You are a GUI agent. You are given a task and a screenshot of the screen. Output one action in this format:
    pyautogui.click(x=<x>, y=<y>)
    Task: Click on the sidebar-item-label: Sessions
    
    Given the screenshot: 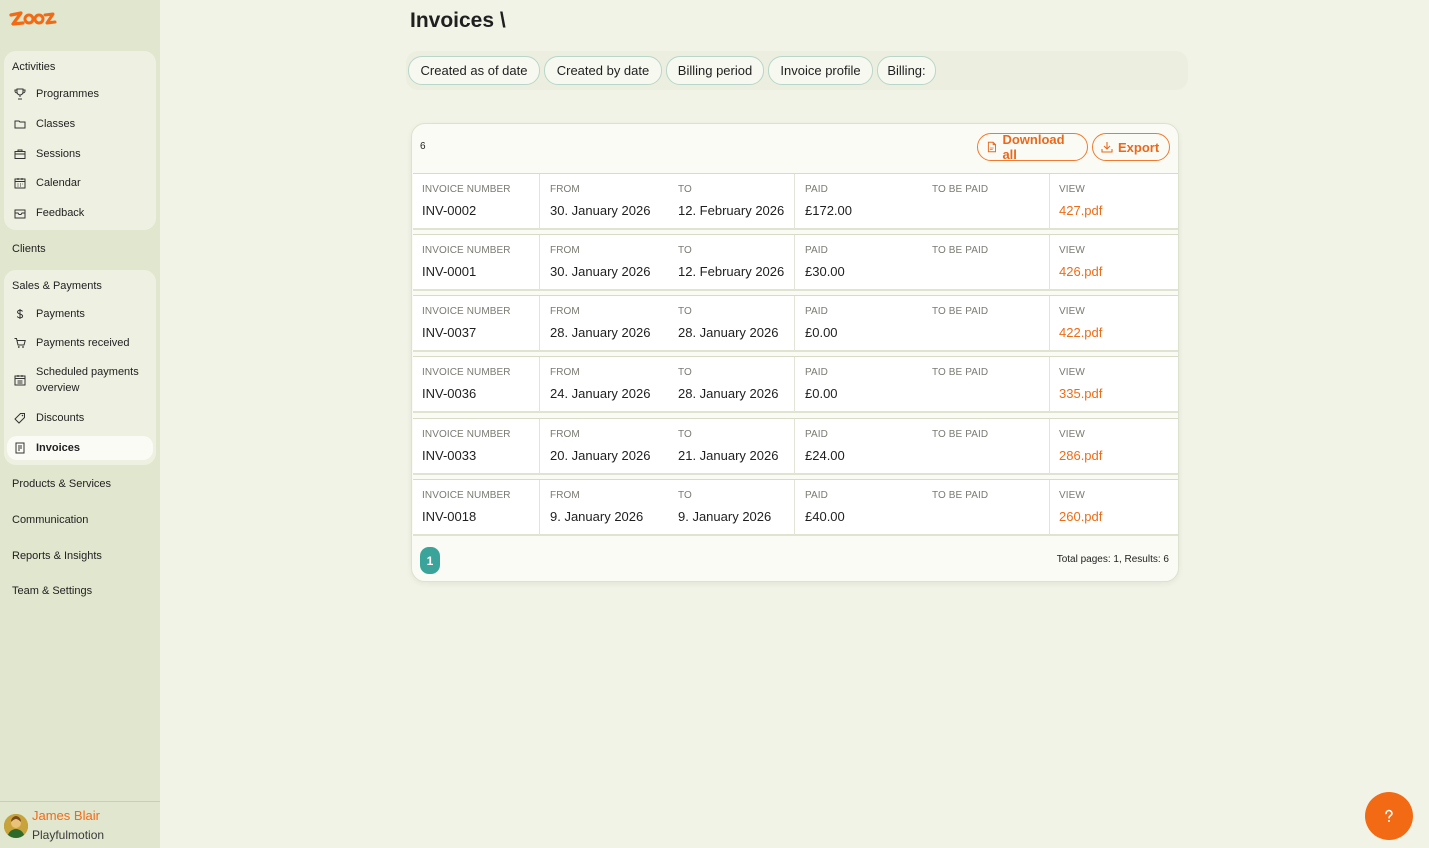 What is the action you would take?
    pyautogui.click(x=58, y=154)
    